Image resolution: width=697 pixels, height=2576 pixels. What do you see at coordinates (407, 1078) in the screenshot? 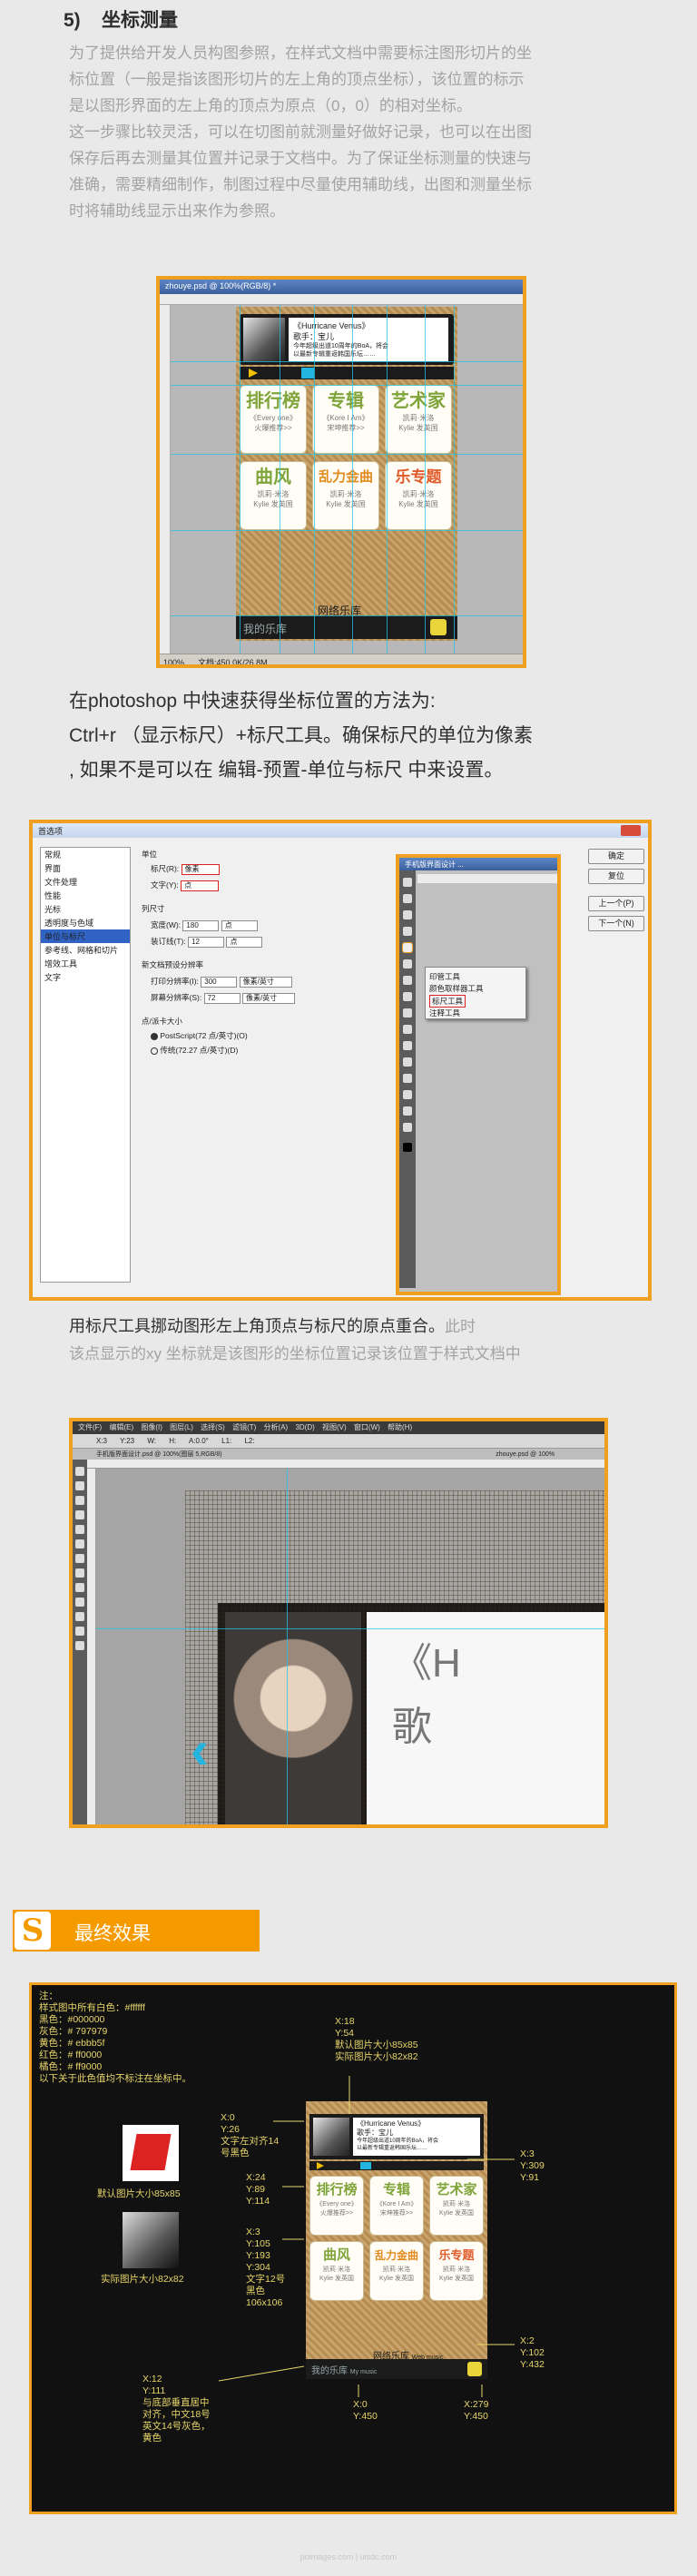
I see `path-tool-icon` at bounding box center [407, 1078].